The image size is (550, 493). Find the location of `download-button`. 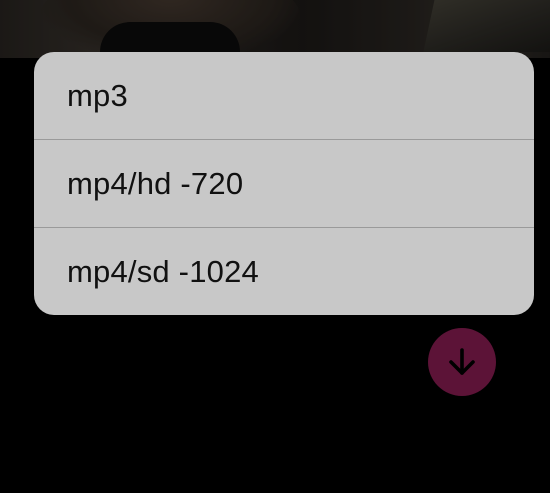

download-button is located at coordinates (462, 362).